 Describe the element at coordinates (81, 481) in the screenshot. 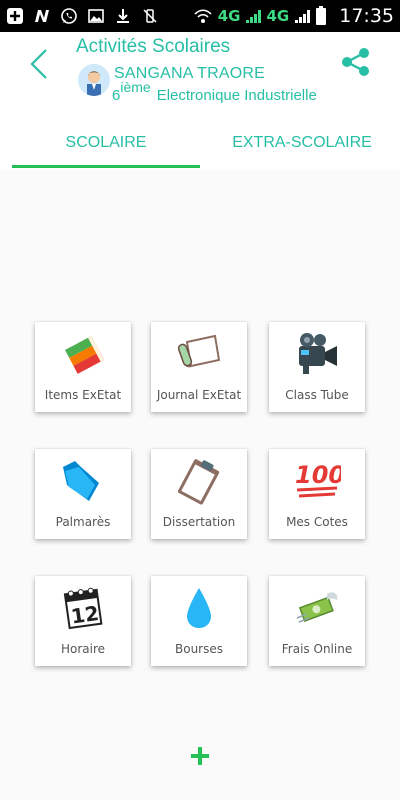

I see `folder-icon` at that location.